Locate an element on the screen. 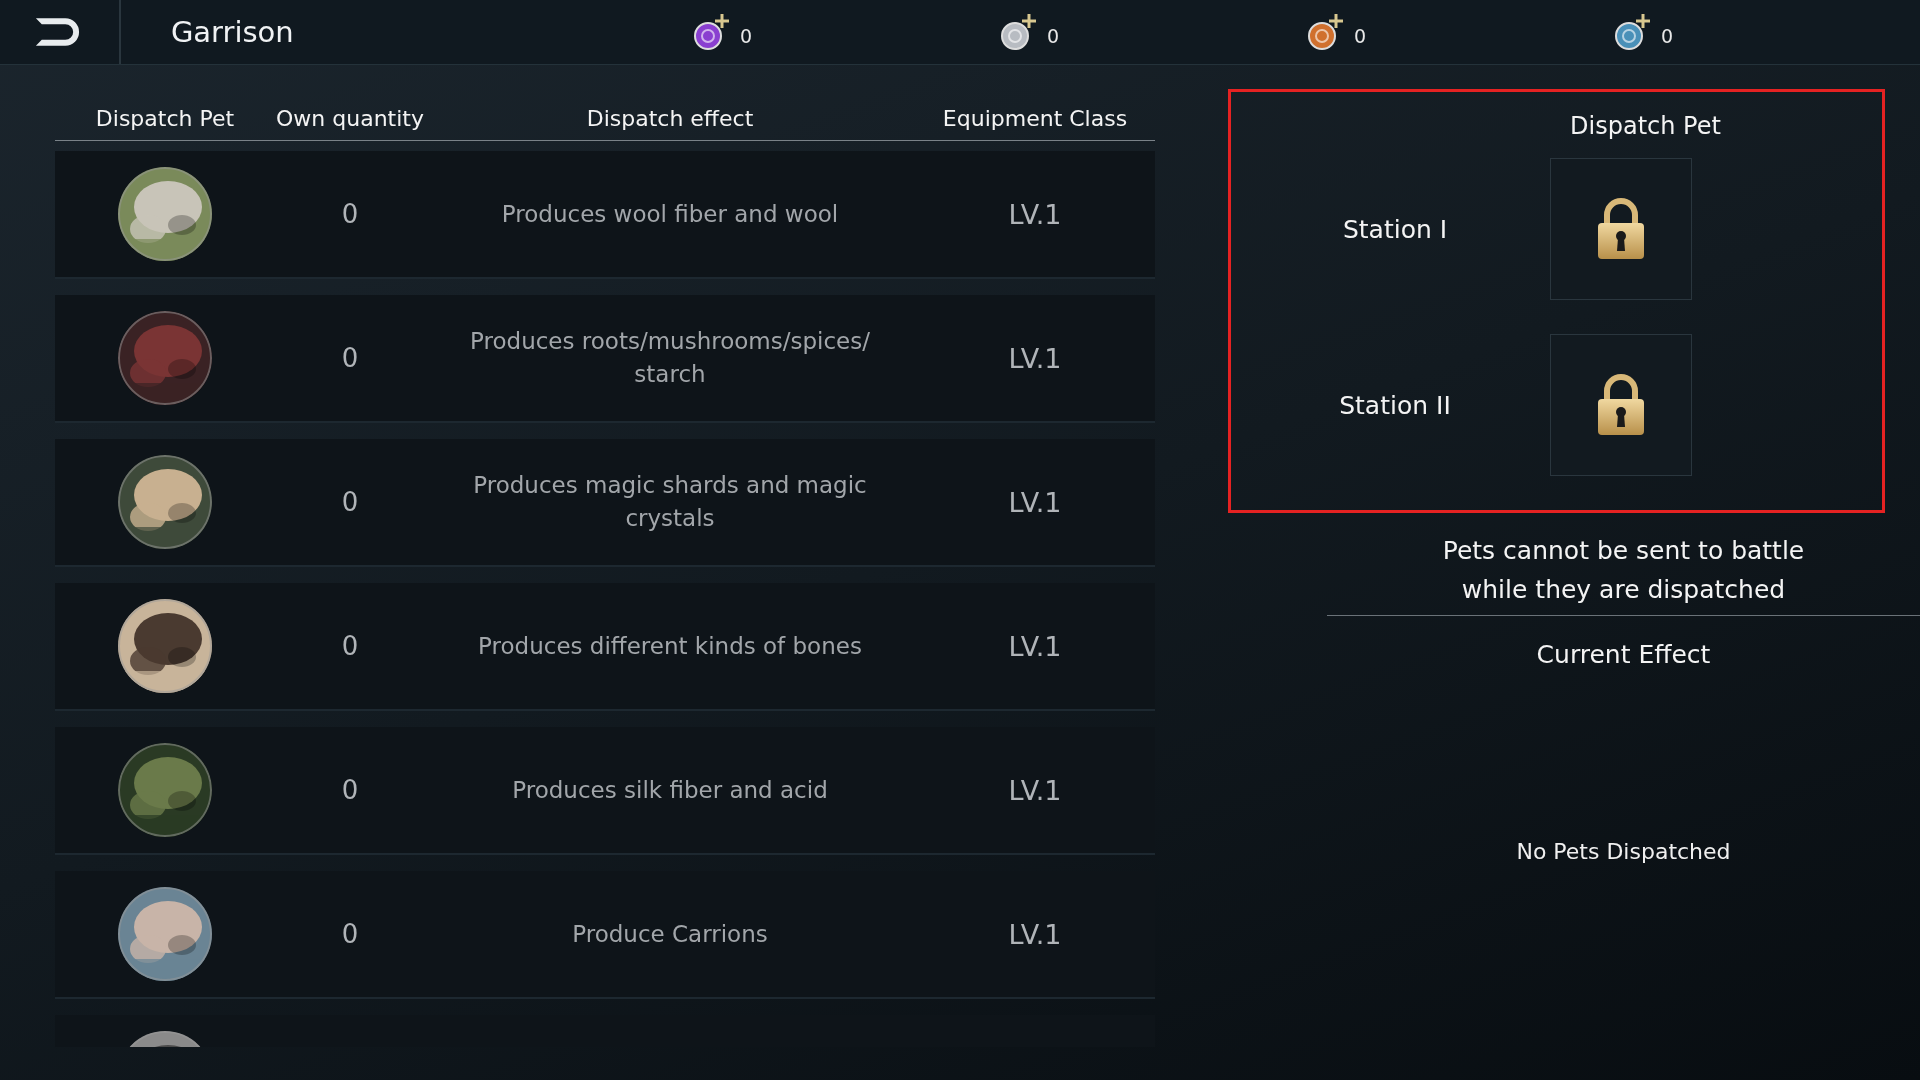  table-row: 0 Produces wool fiber and wool LV.1 is located at coordinates (605, 215).